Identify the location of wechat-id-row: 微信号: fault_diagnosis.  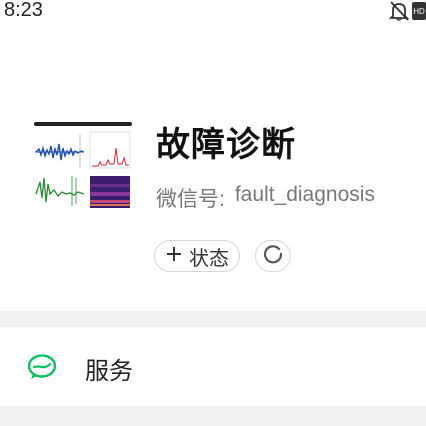
(265, 198).